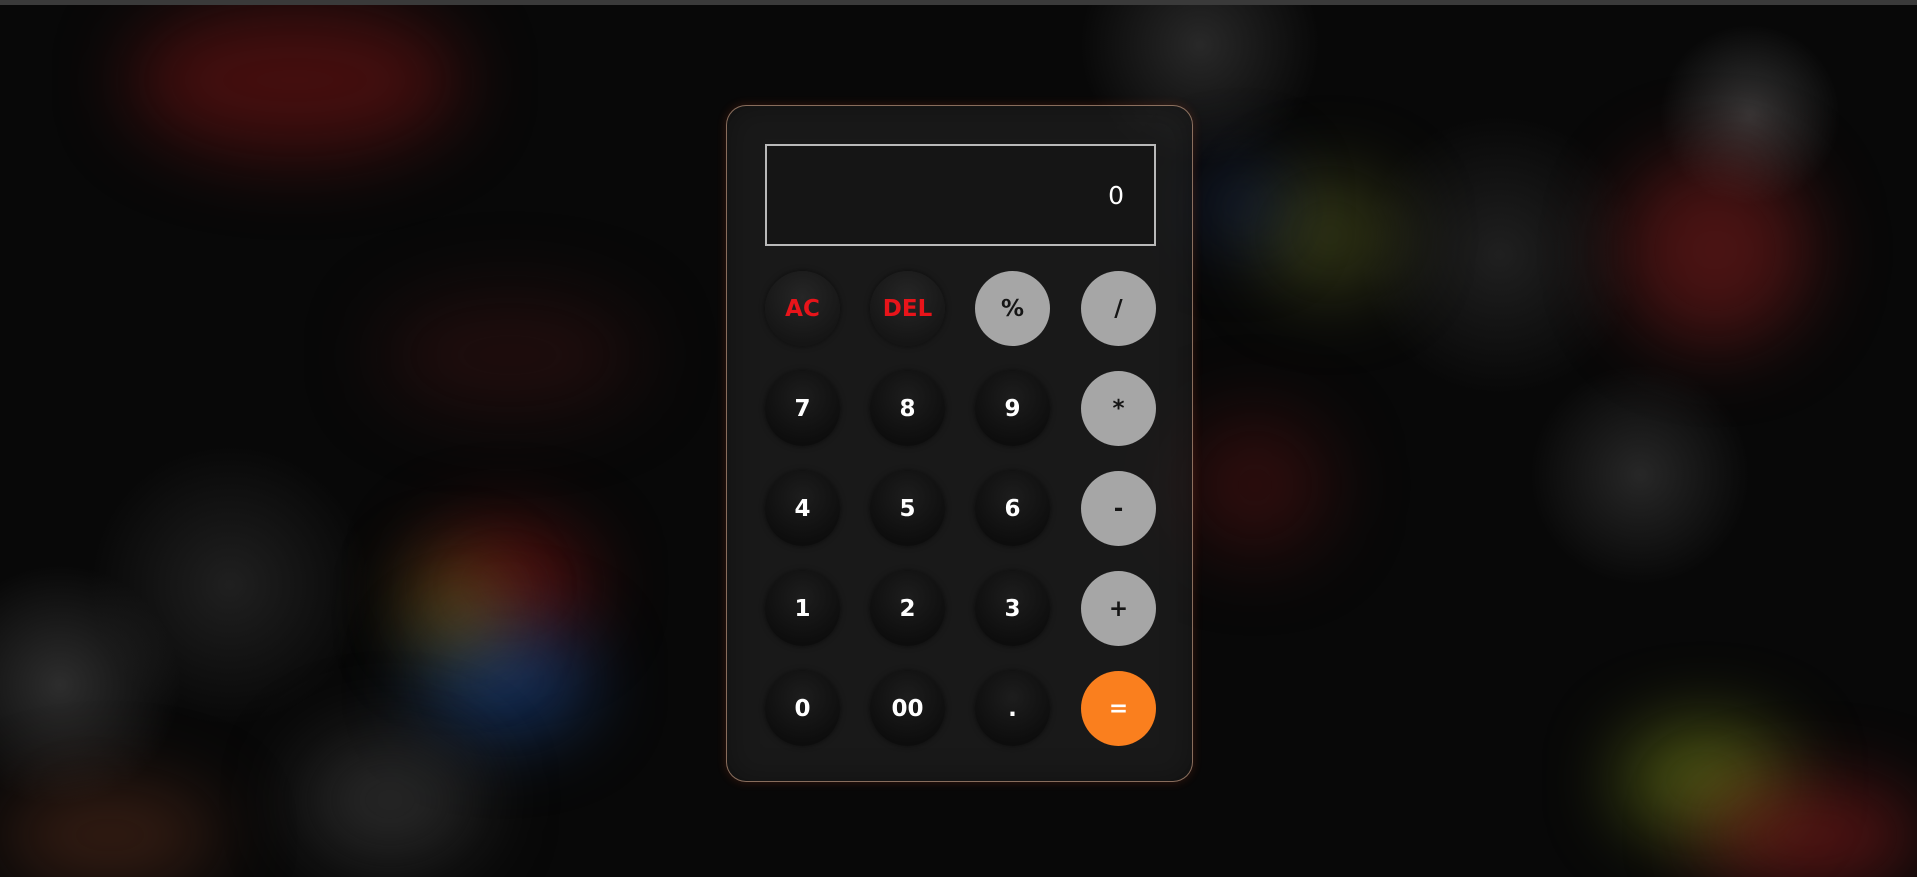  I want to click on digit-8-button: 8, so click(907, 408).